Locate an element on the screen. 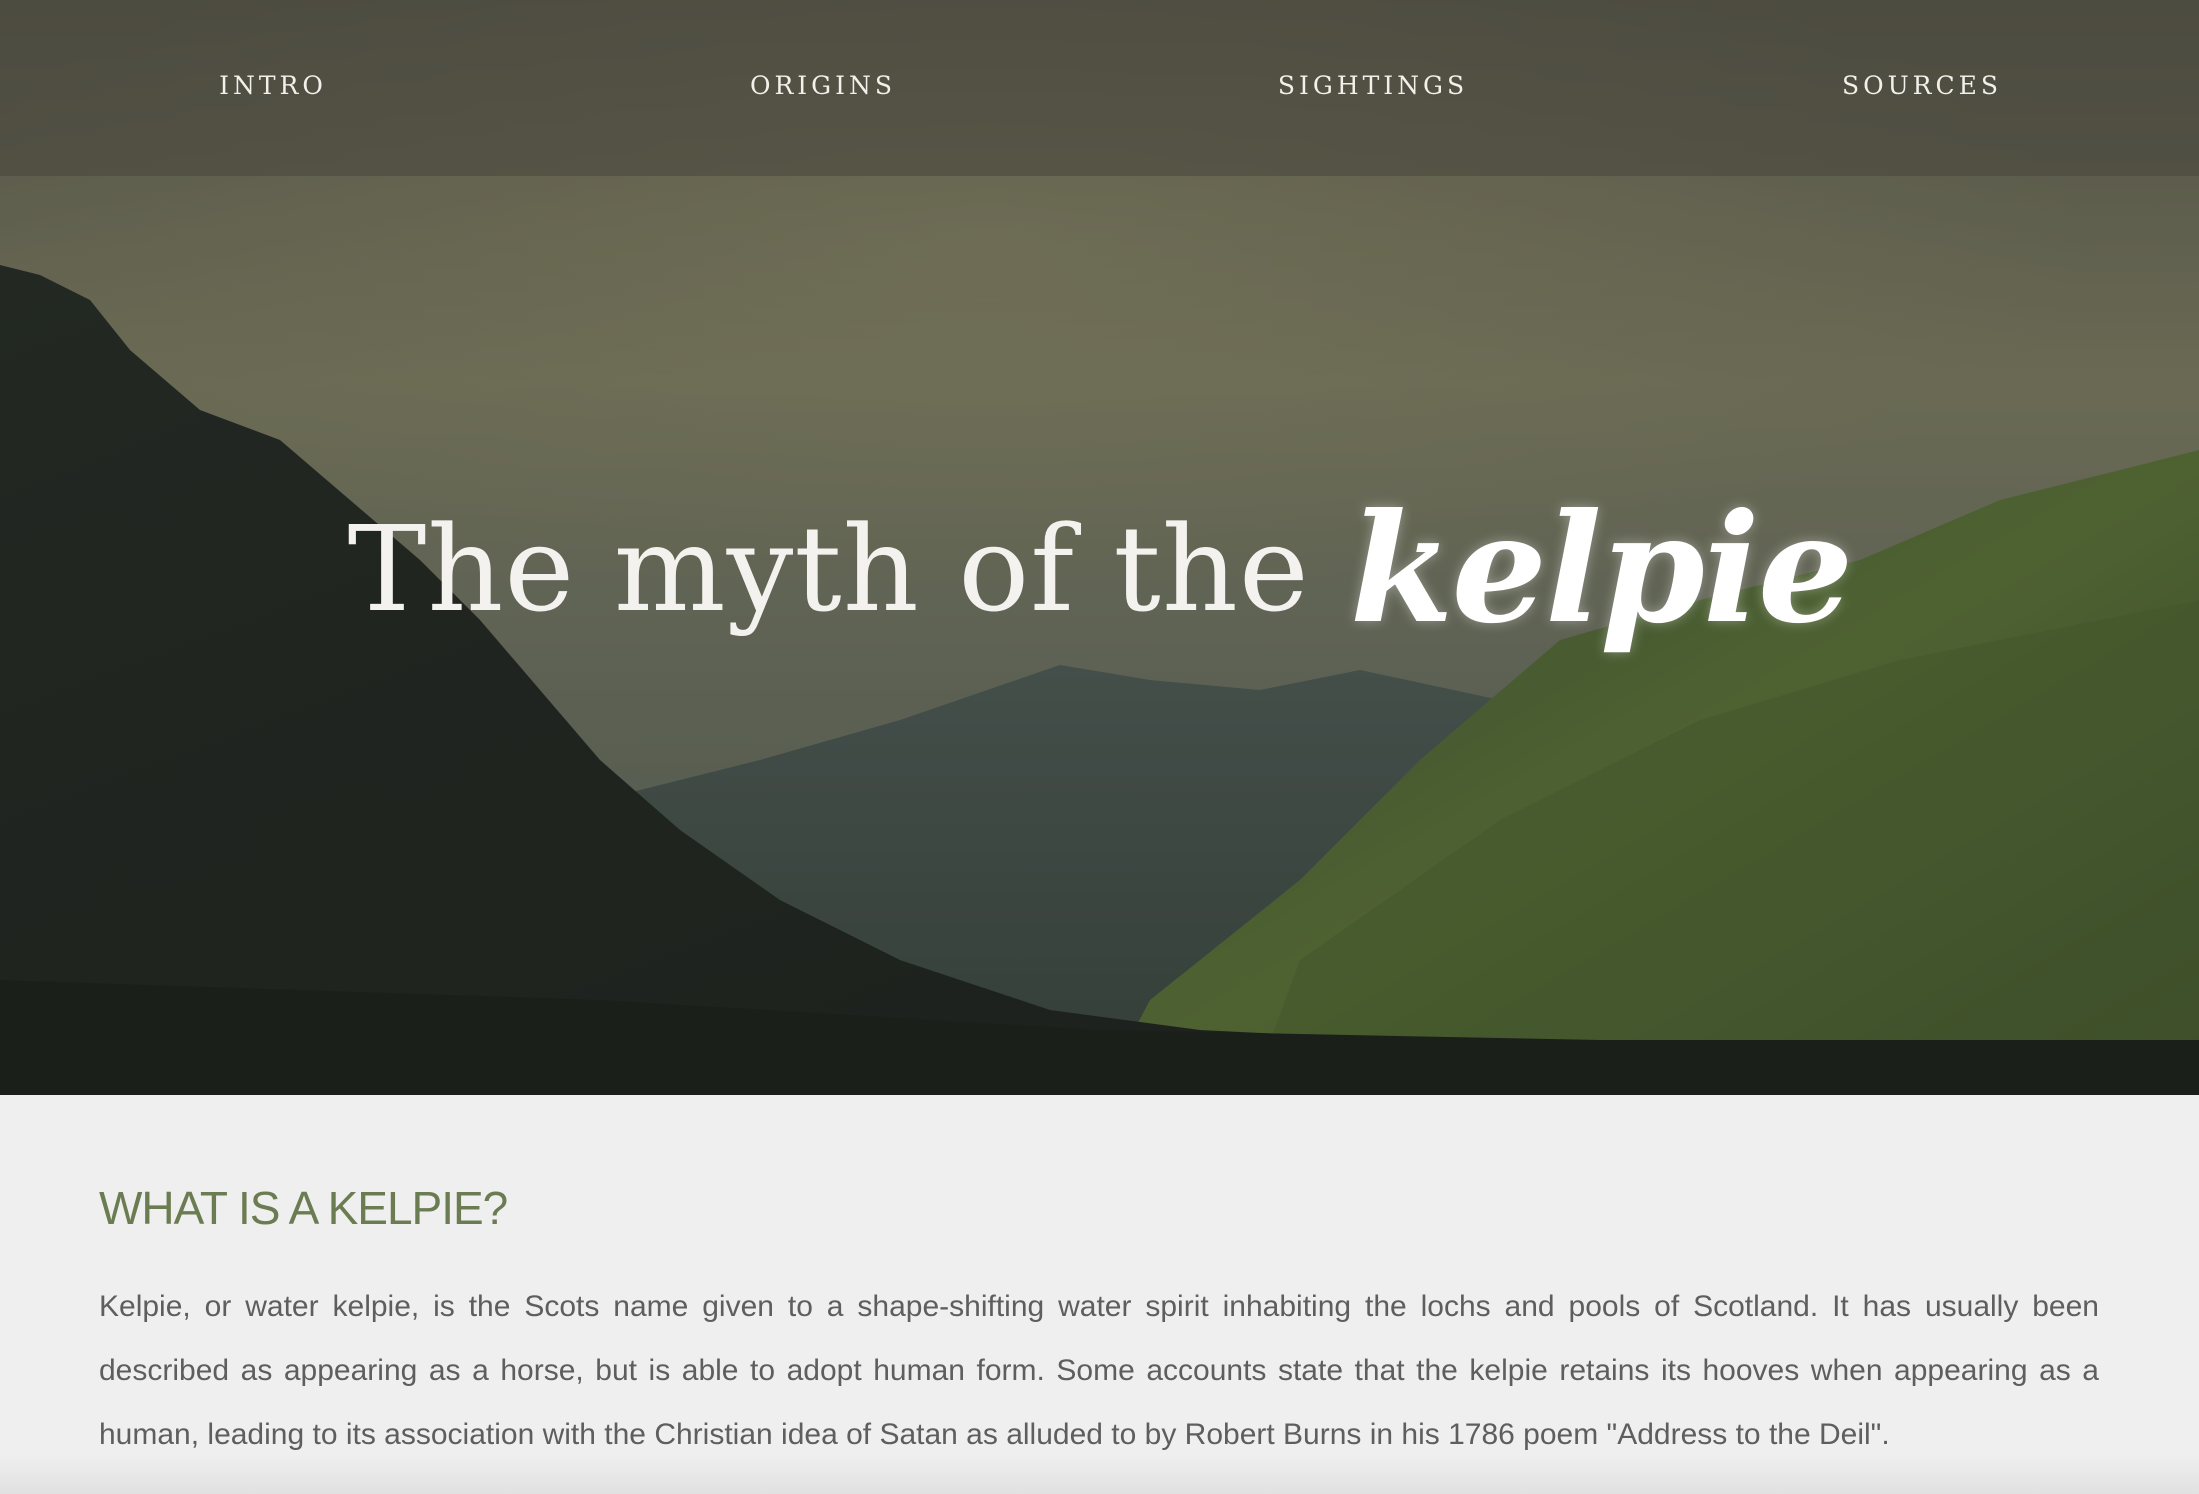 This screenshot has width=2199, height=1494. section-heading: WHAT IS A KELPIE? is located at coordinates (303, 1208).